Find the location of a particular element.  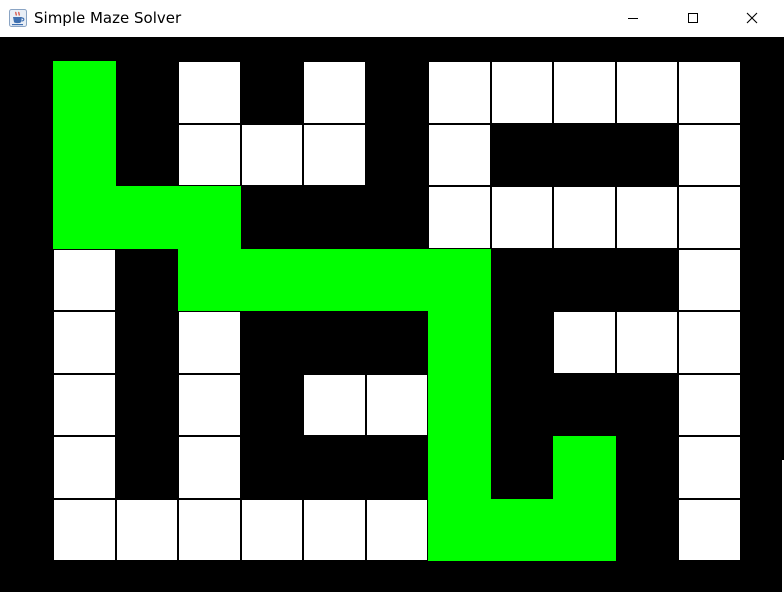

minimize-icon is located at coordinates (633, 18).